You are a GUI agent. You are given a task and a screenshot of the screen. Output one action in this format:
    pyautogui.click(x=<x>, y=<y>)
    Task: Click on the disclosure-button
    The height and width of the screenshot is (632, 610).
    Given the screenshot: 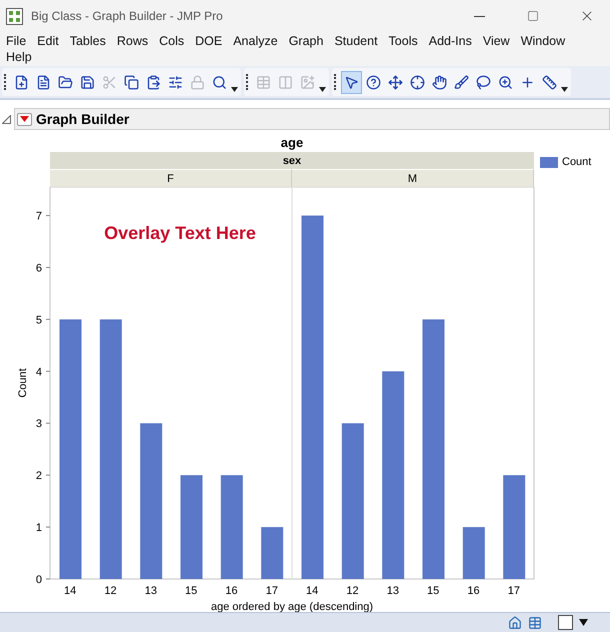 What is the action you would take?
    pyautogui.click(x=24, y=119)
    